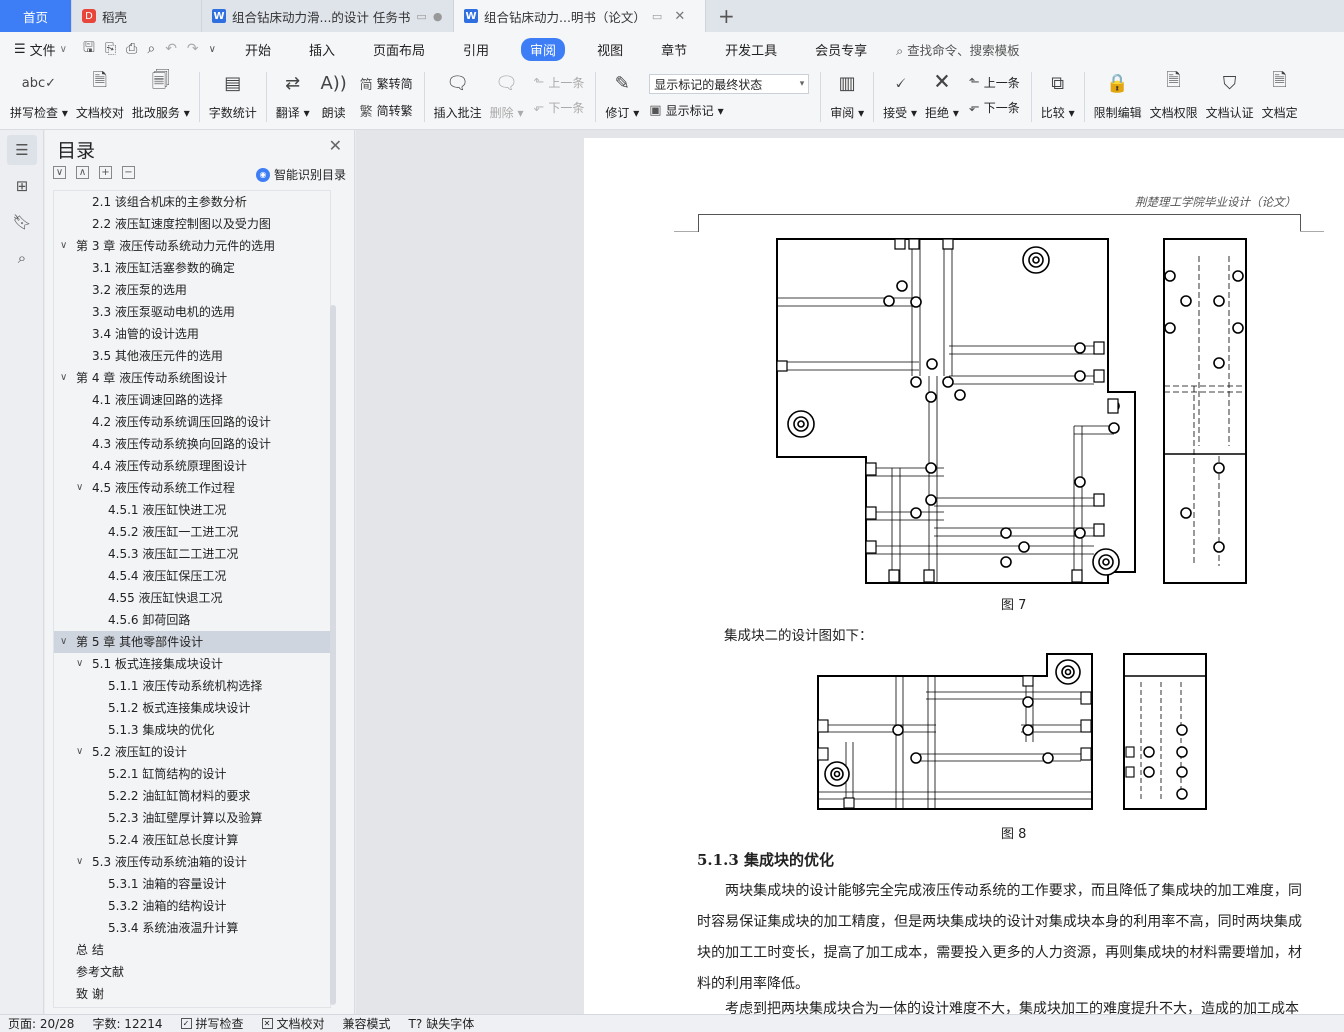 The height and width of the screenshot is (1032, 1344). Describe the element at coordinates (212, 49) in the screenshot. I see `quick-access-more-icon: ∨` at that location.